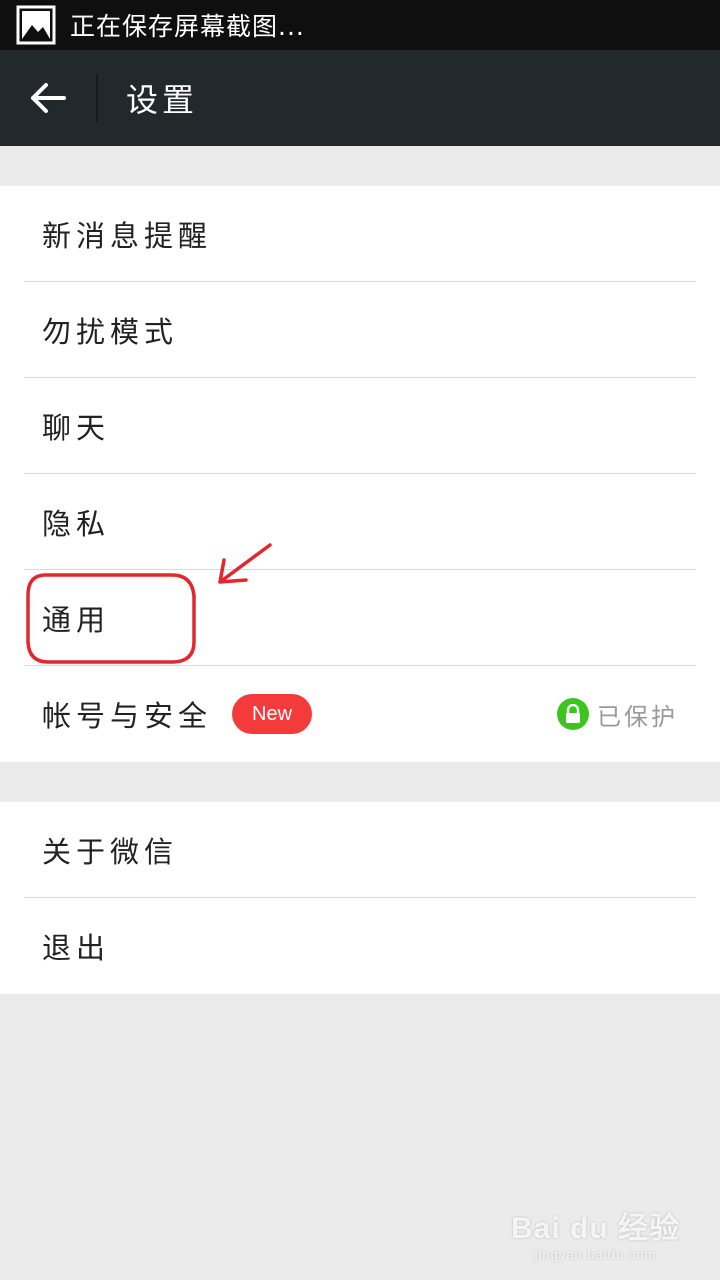  I want to click on back-button, so click(48, 98).